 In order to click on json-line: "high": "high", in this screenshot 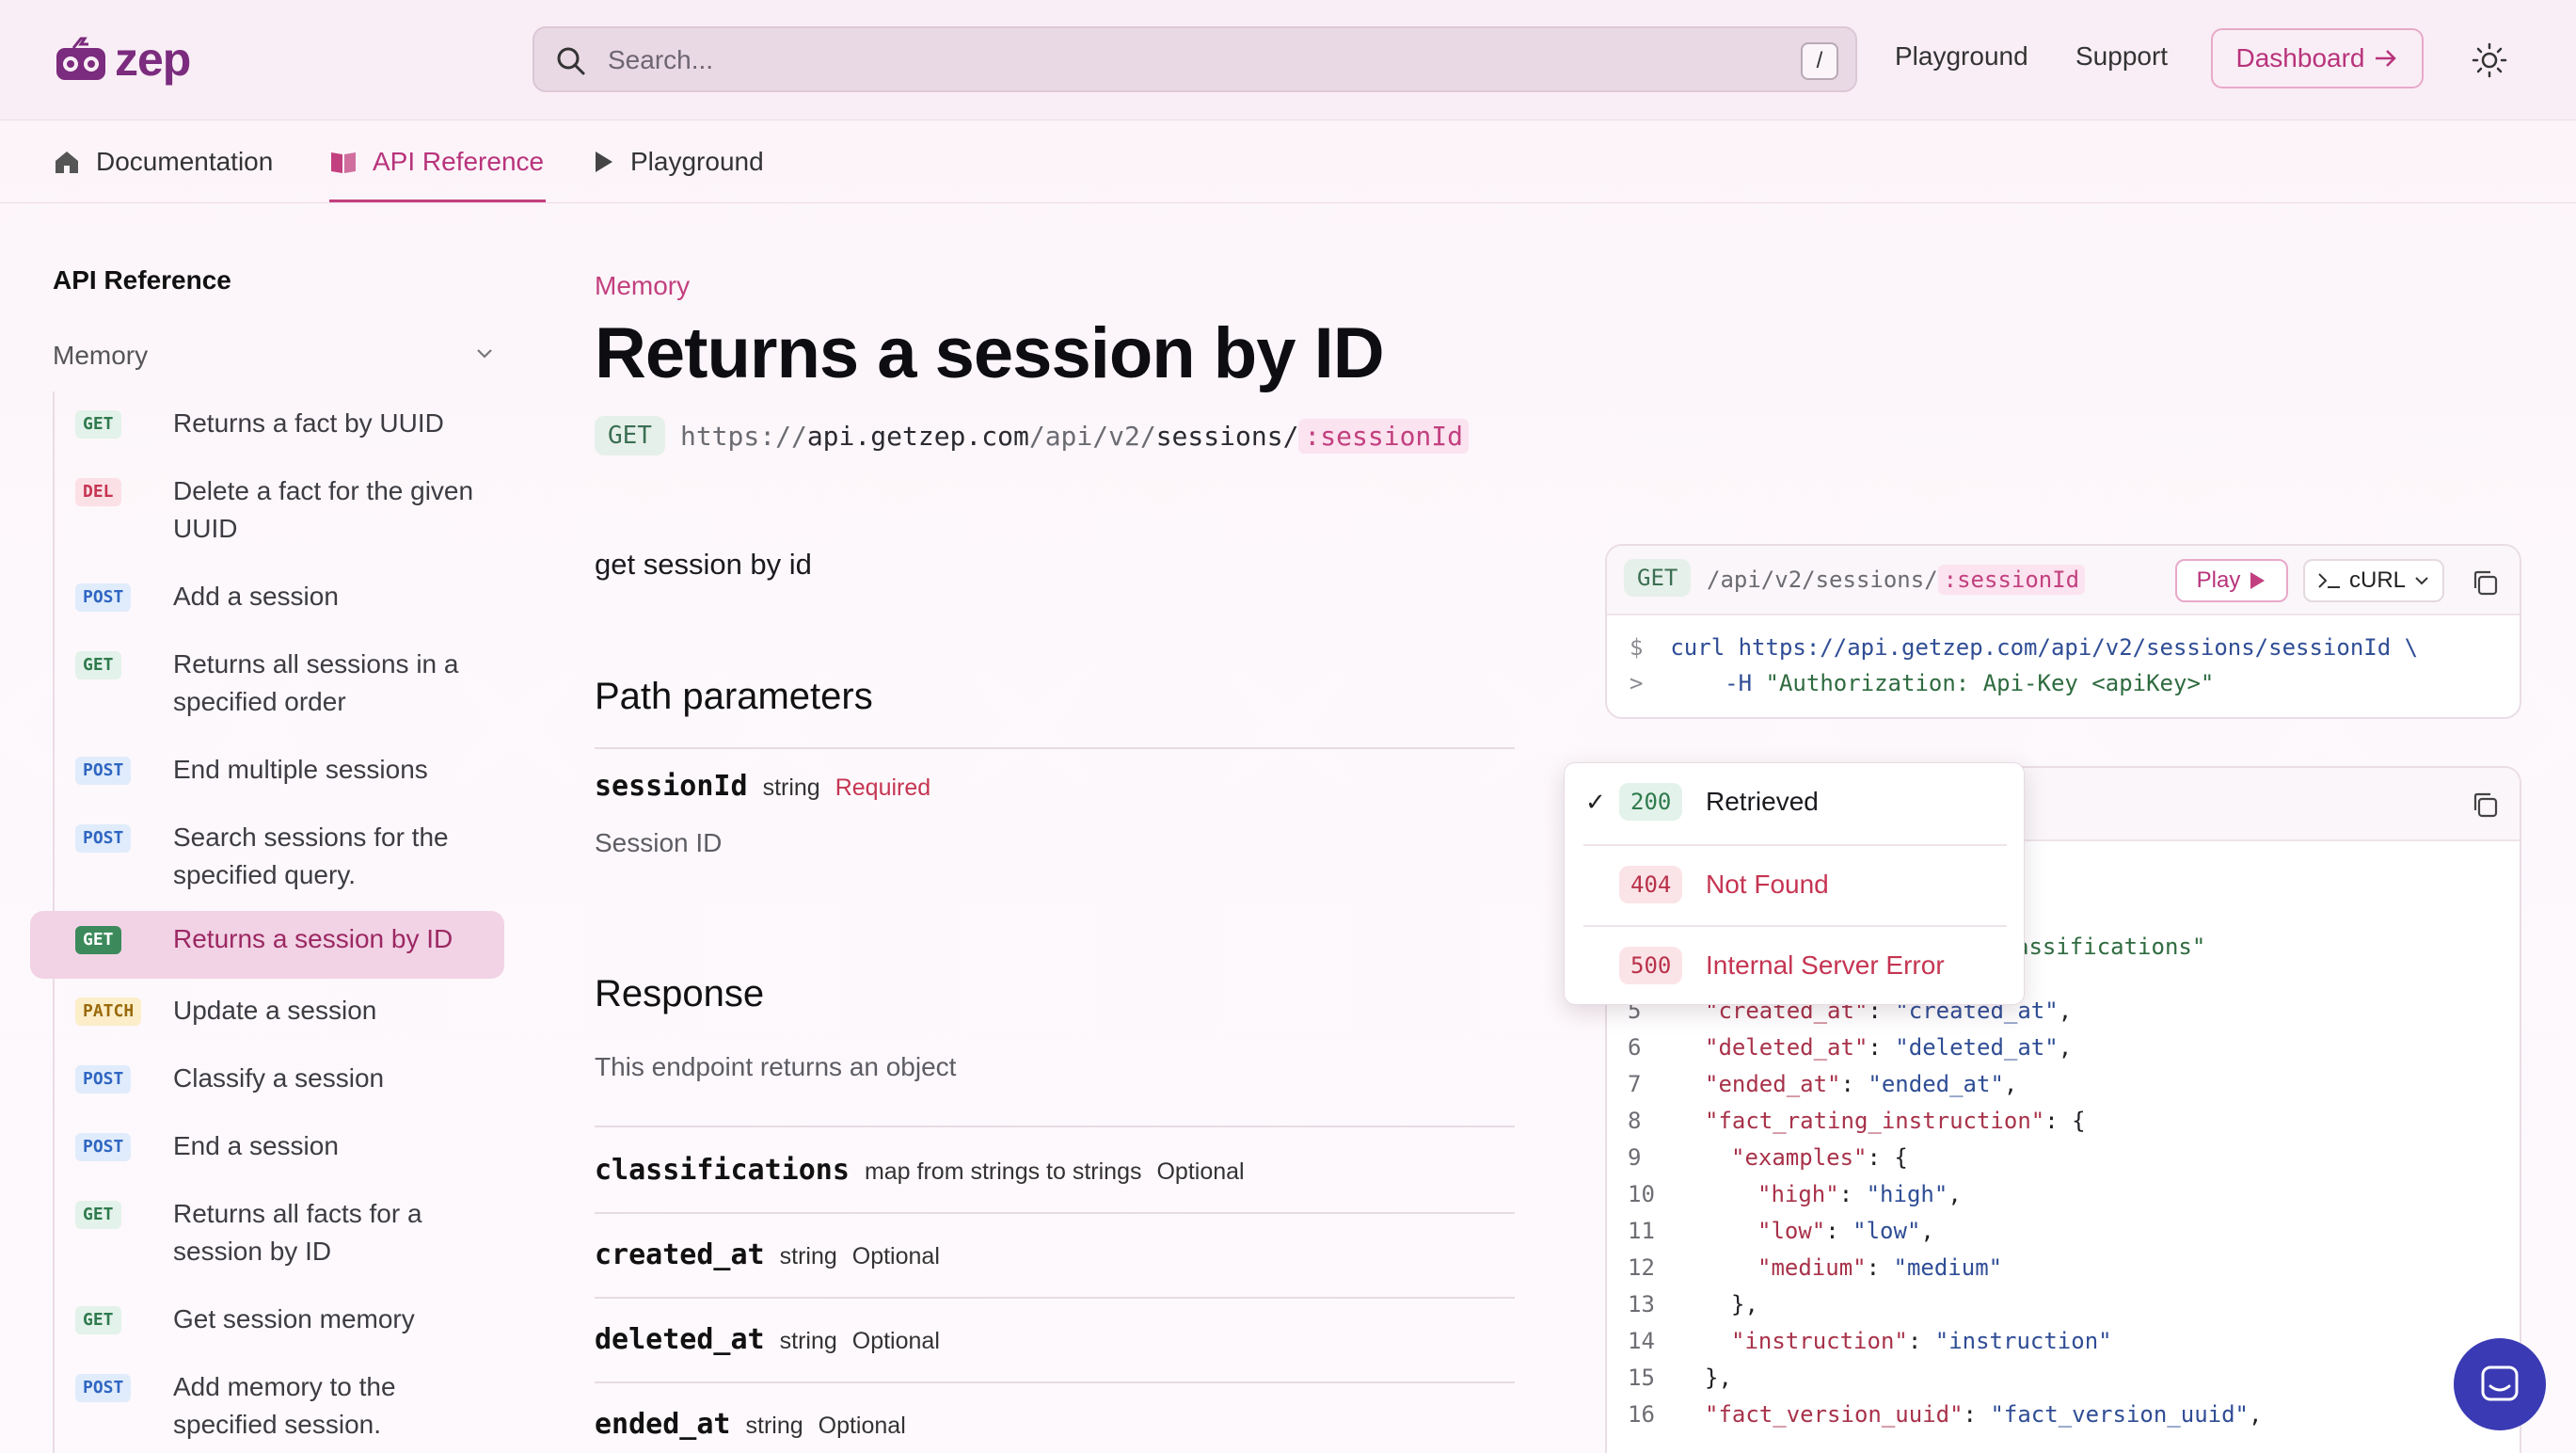, I will do `click(1859, 1194)`.